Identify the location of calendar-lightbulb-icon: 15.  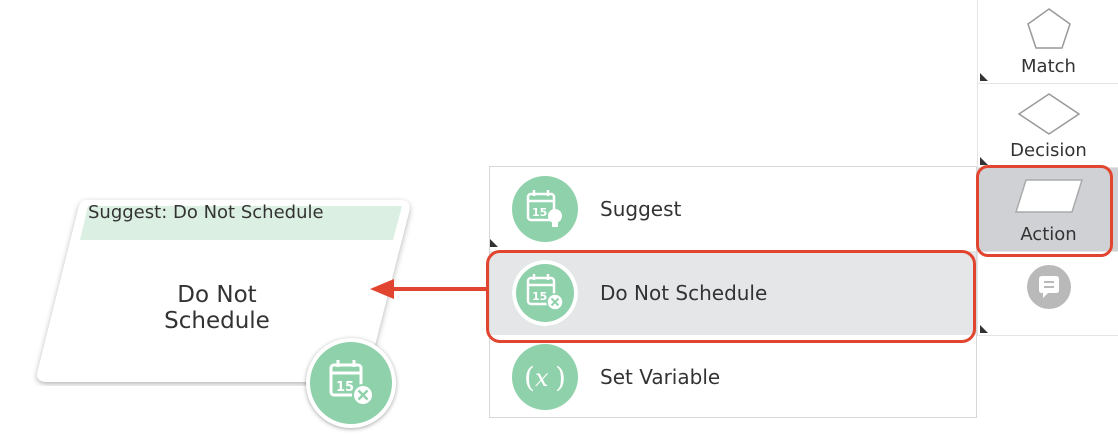
(545, 209).